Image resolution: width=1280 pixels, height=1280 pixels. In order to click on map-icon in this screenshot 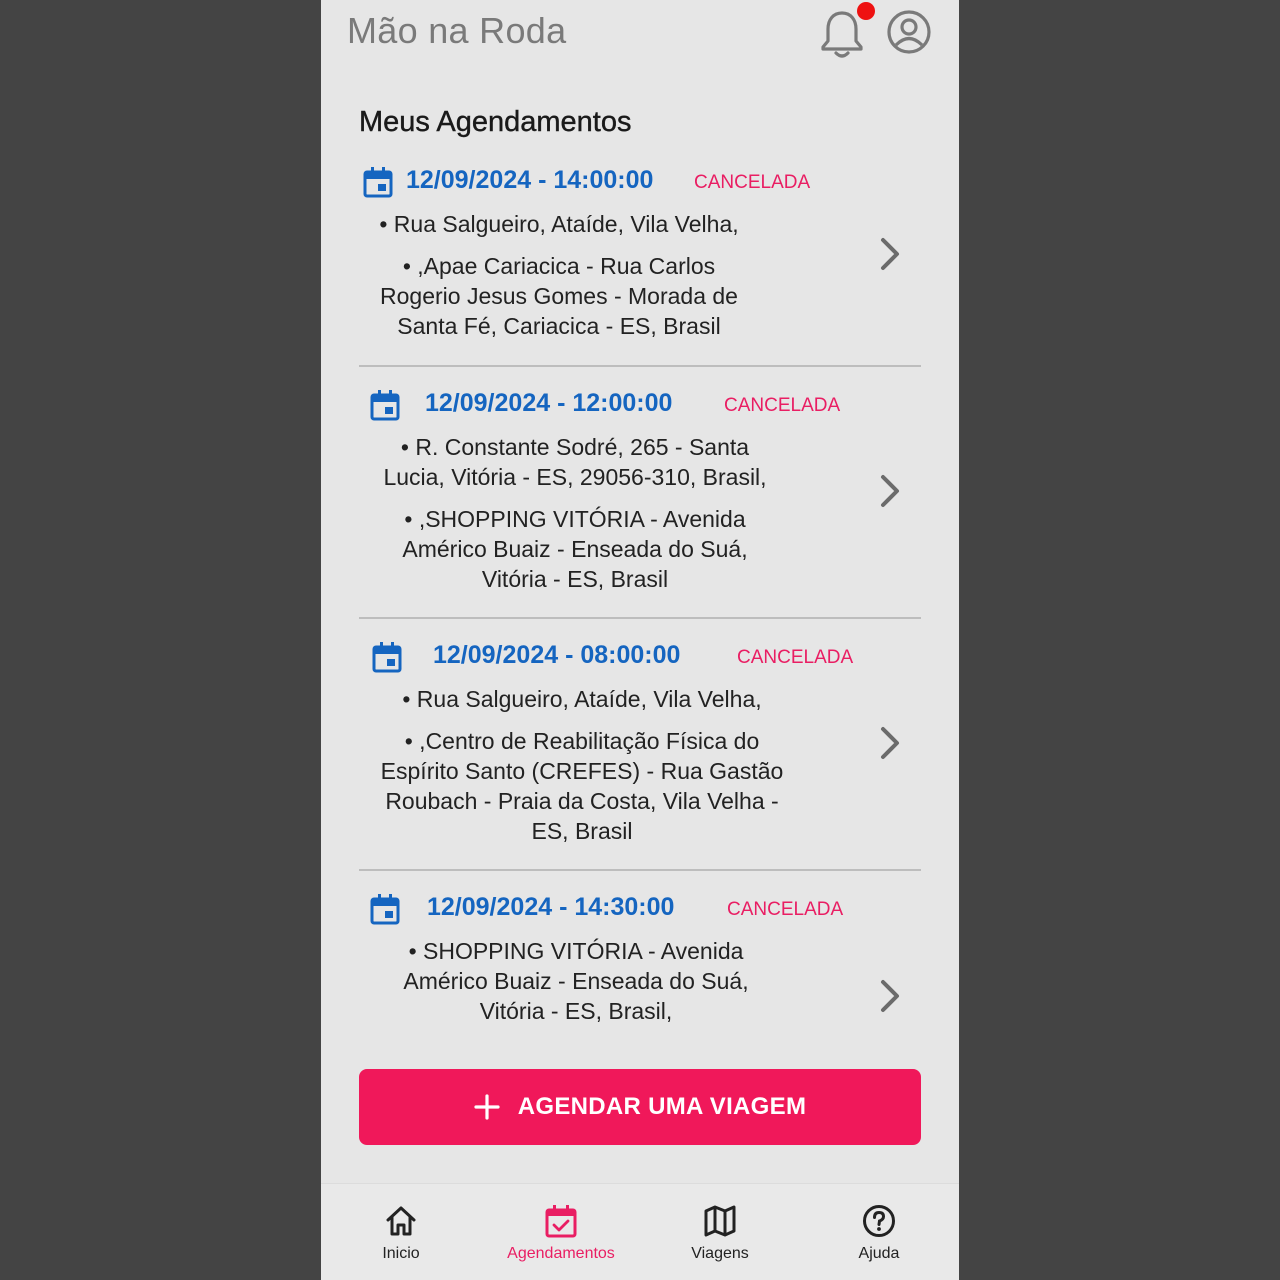, I will do `click(720, 1221)`.